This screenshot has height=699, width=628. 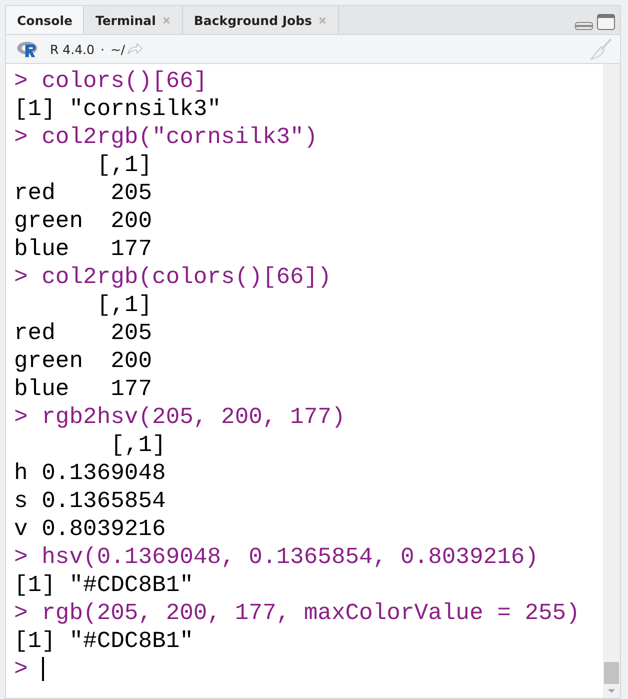 I want to click on command-text: colors()[66], so click(x=125, y=81).